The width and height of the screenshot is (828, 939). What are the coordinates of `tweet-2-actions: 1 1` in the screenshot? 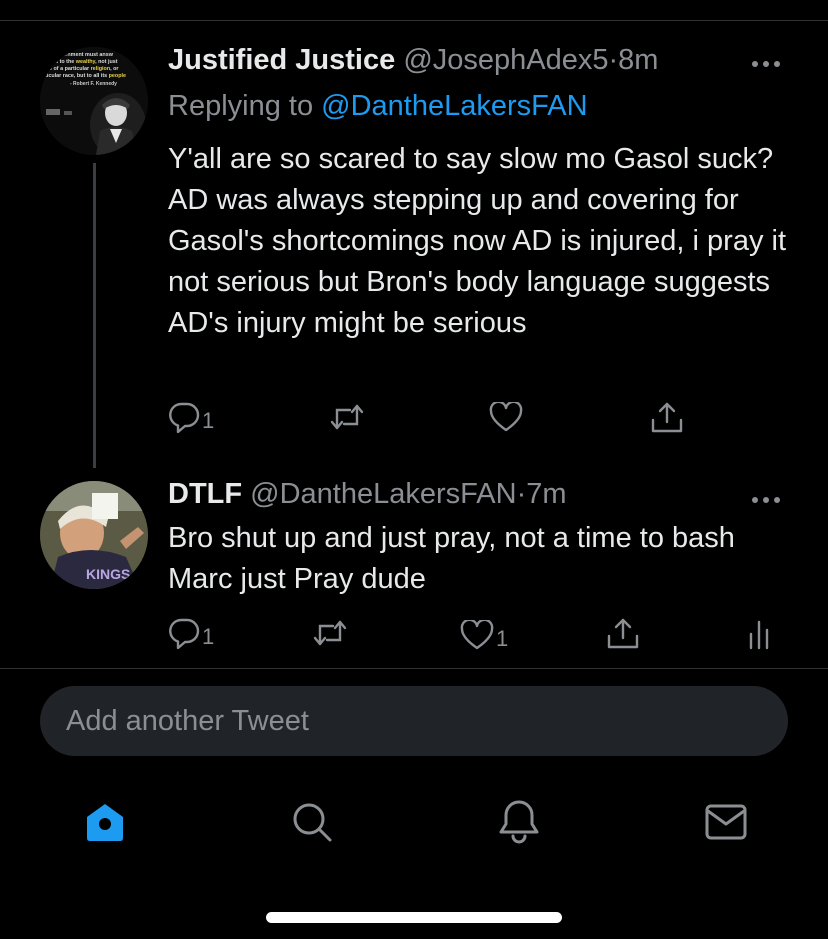 It's located at (414, 636).